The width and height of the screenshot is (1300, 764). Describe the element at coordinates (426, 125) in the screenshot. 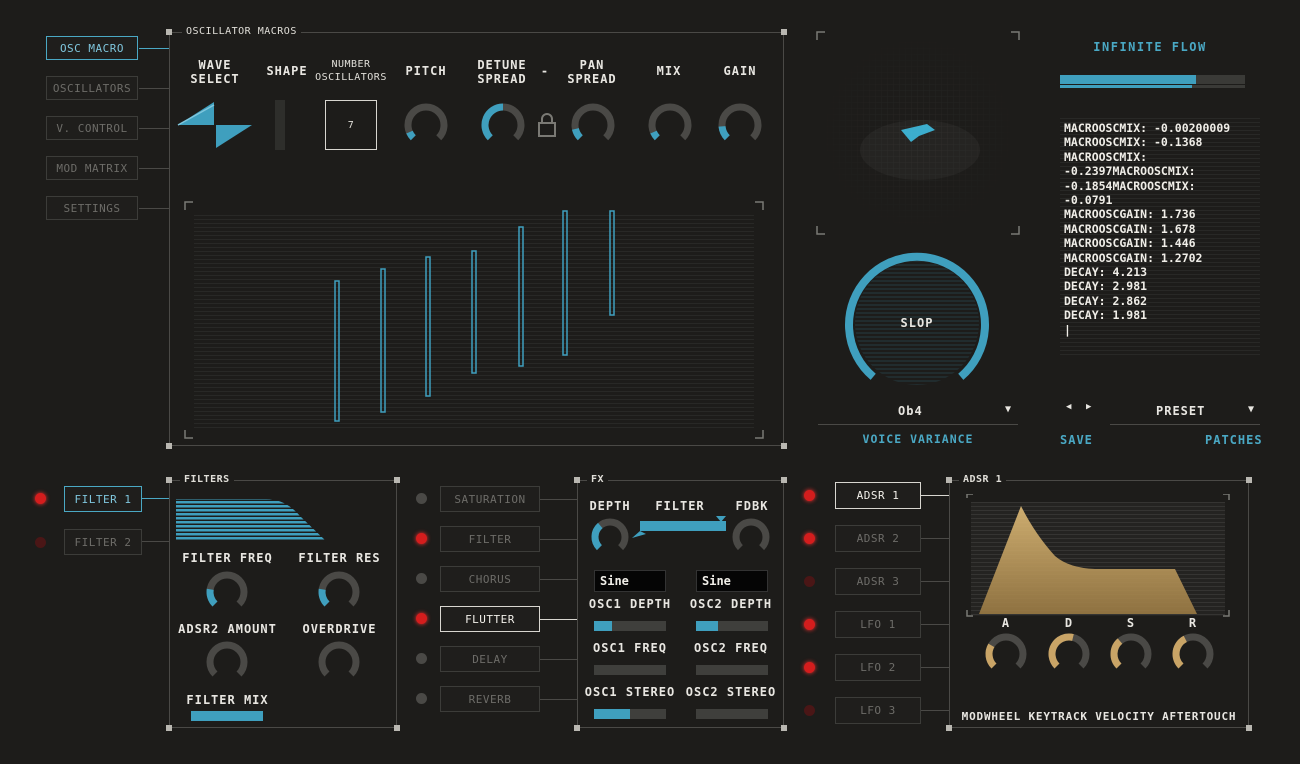

I see `pitch-knob` at that location.